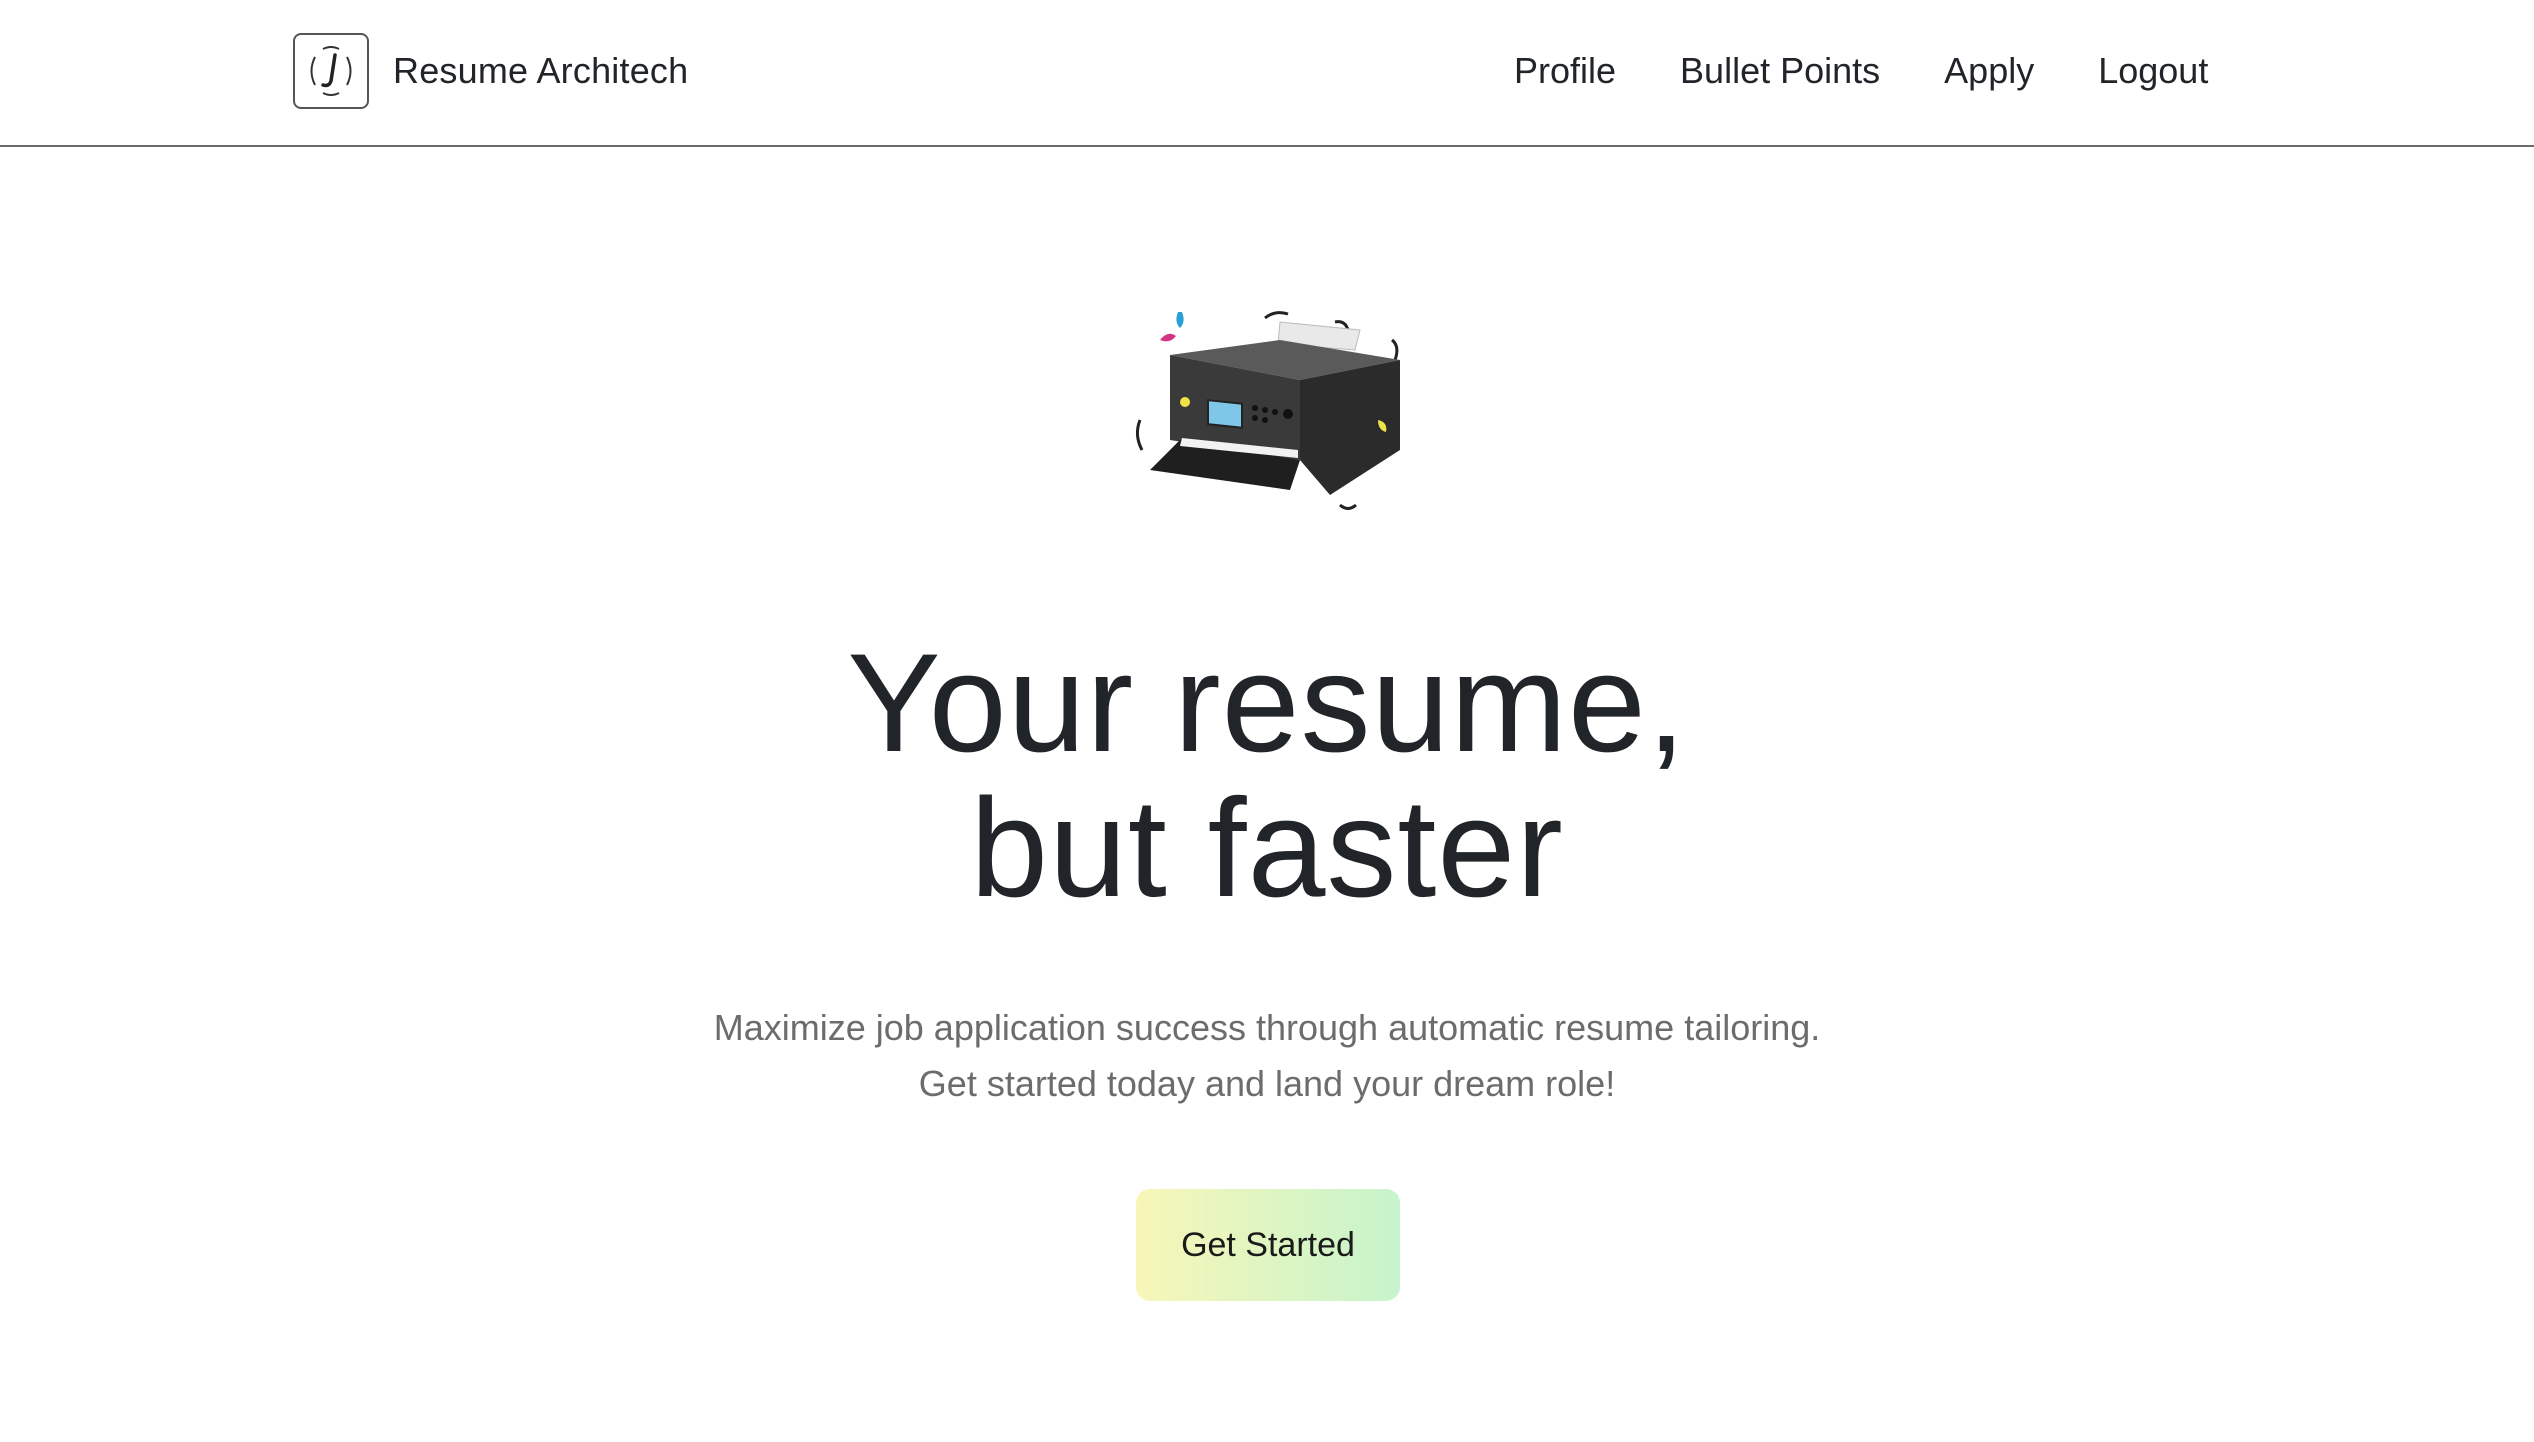  I want to click on printer-illustration, so click(1275, 415).